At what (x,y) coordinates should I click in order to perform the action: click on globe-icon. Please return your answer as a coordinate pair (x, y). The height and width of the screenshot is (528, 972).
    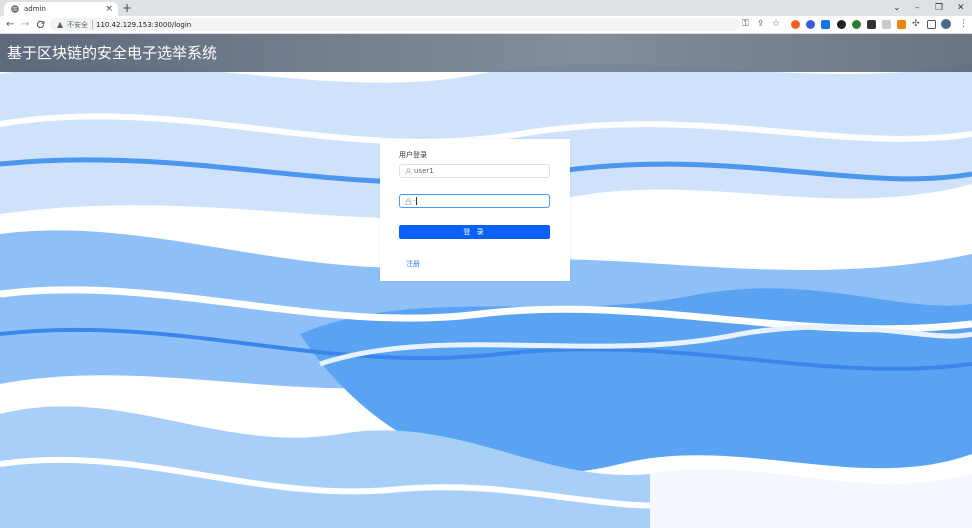
    Looking at the image, I should click on (15, 9).